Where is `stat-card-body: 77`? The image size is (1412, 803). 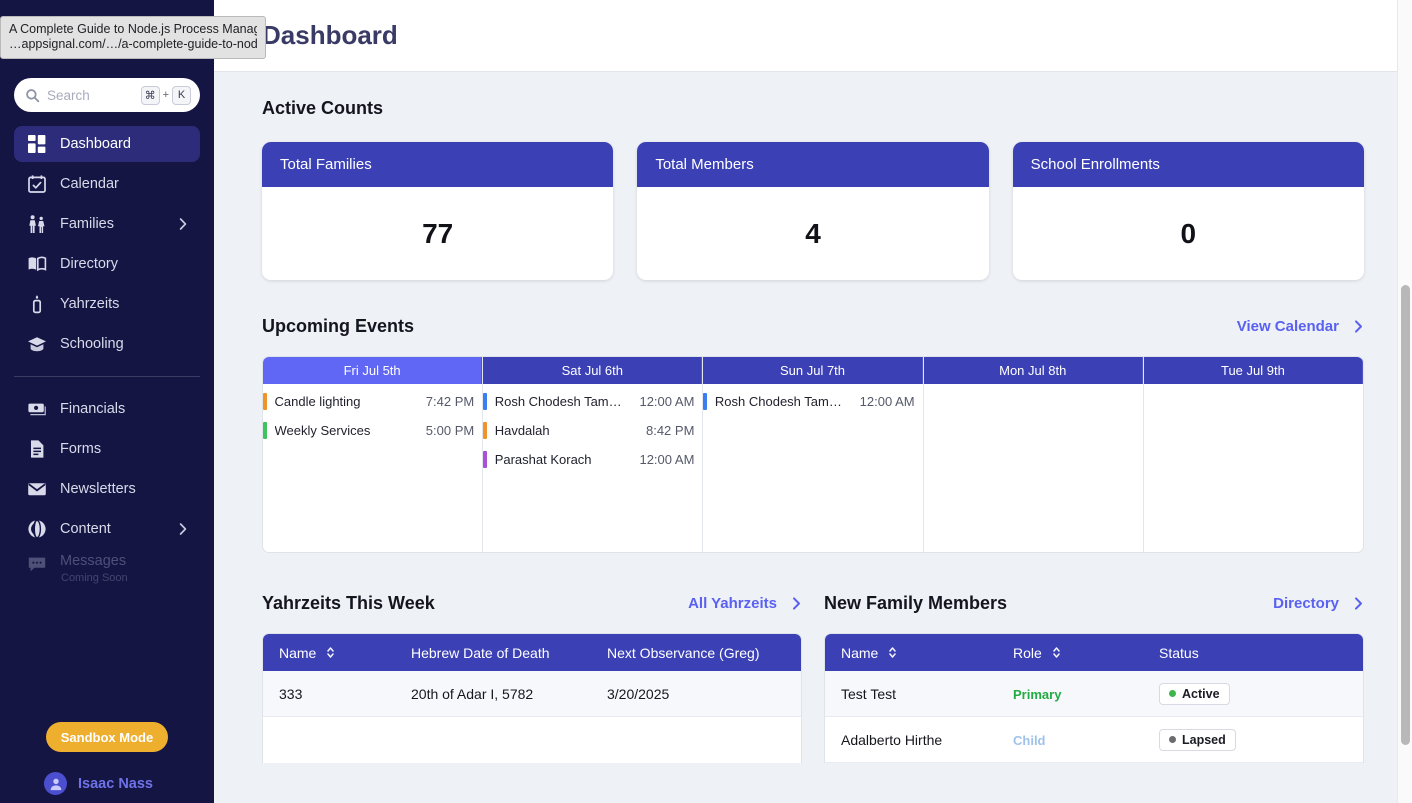
stat-card-body: 77 is located at coordinates (437, 233).